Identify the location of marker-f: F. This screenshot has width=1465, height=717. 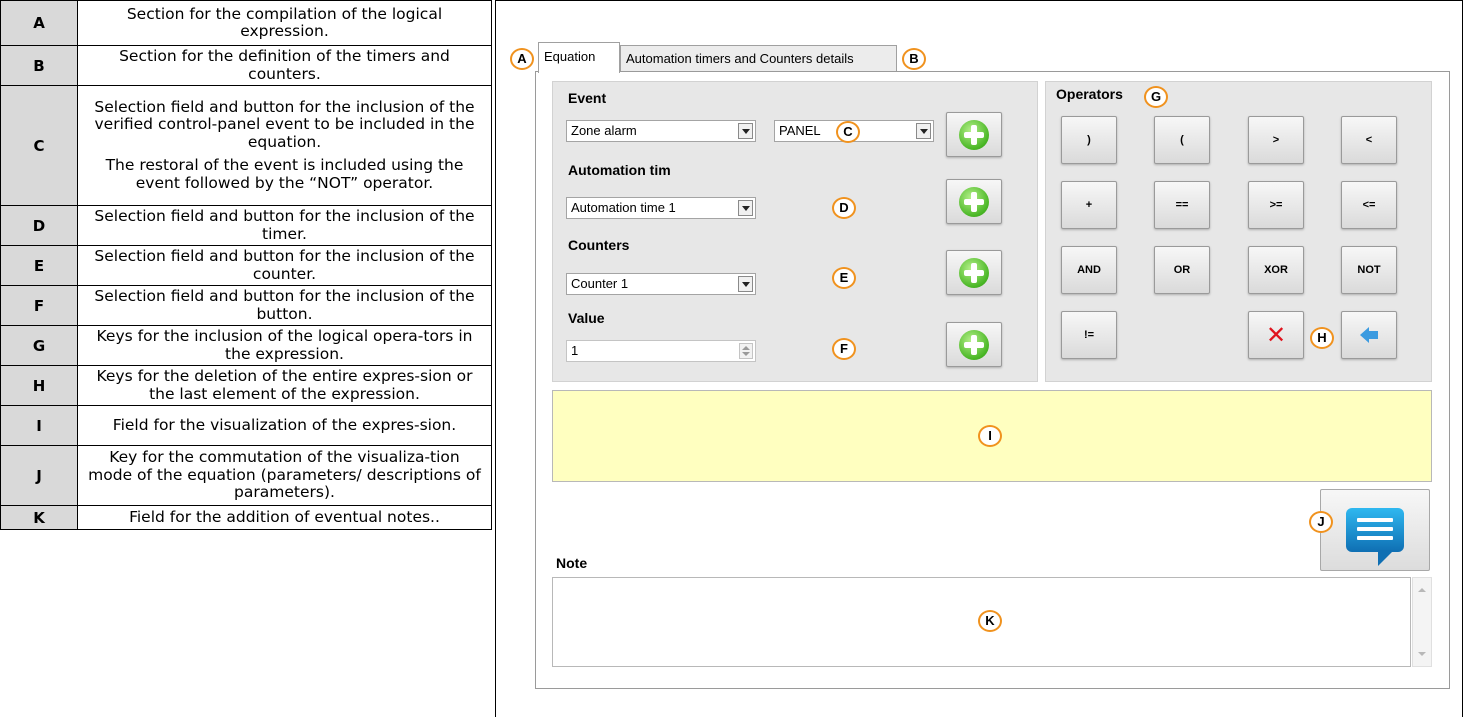
(844, 349).